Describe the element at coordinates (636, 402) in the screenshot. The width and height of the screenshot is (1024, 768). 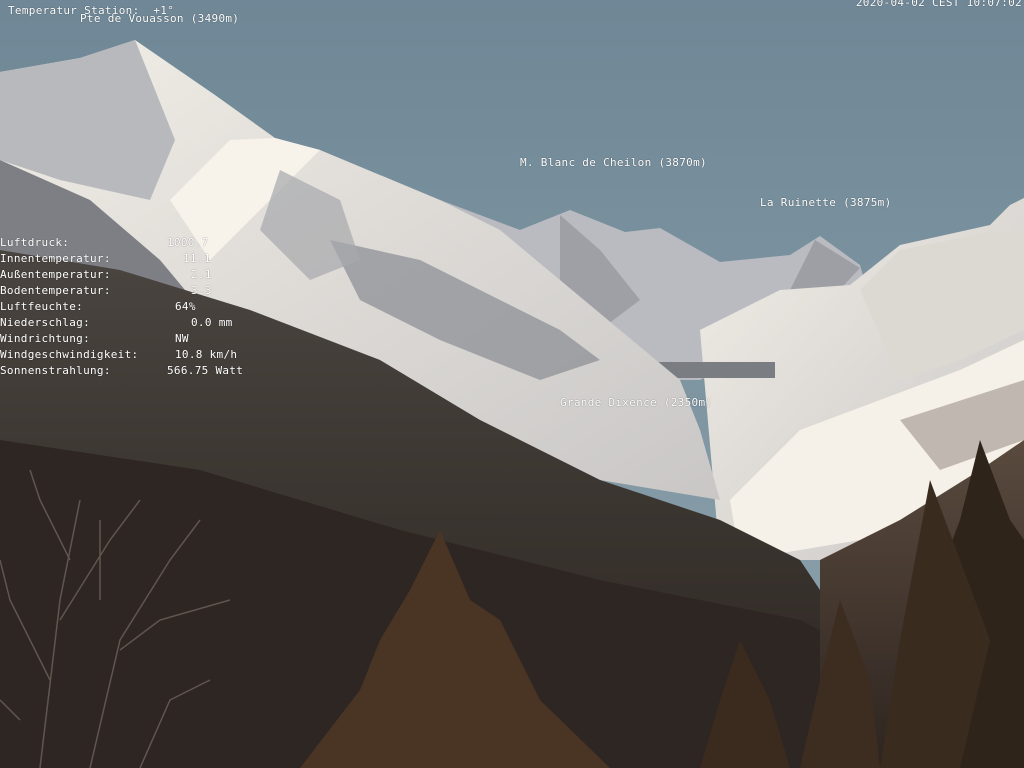
I see `peak-label-grande-dixence: Grande Dixence (2350m)` at that location.